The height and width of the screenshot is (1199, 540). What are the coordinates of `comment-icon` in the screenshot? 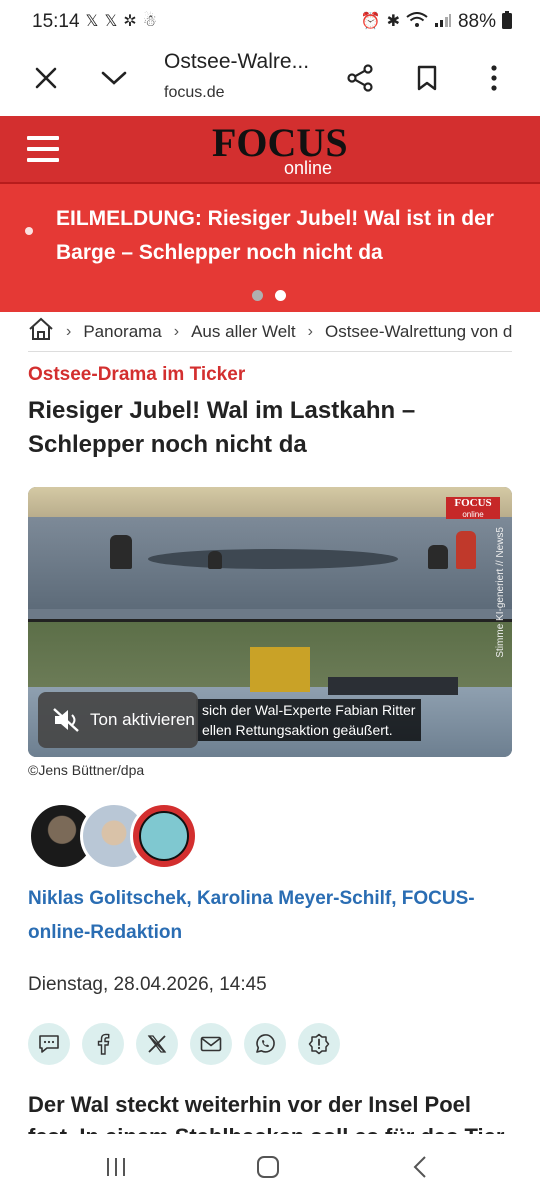 It's located at (49, 1044).